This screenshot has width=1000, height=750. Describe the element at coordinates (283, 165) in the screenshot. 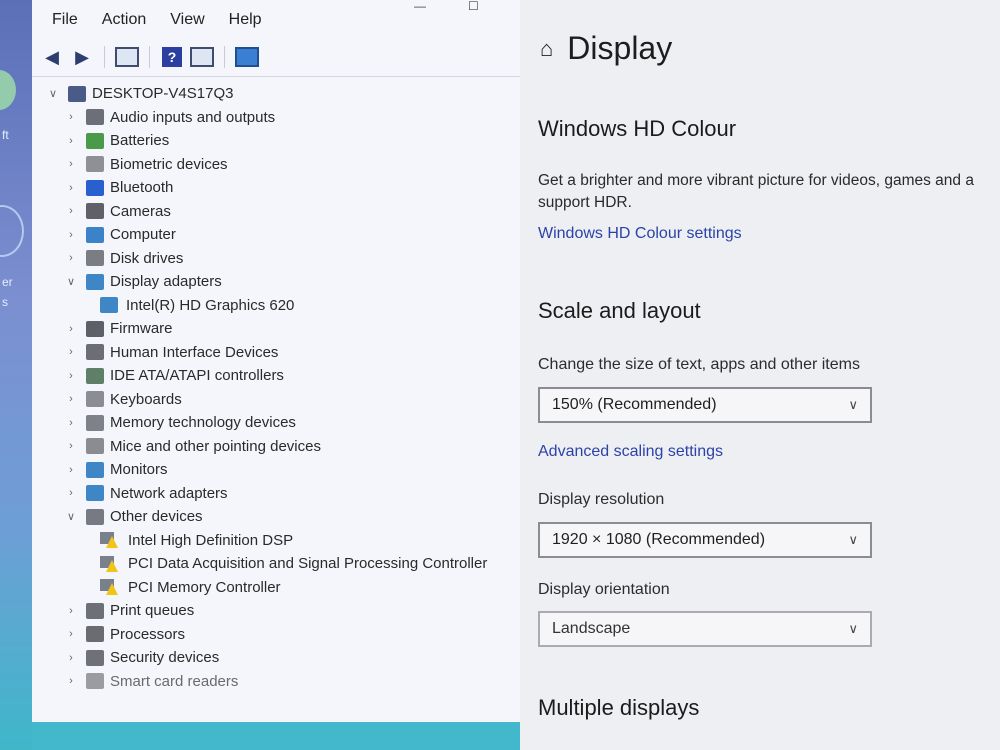

I see `tree-category: › Biometric devices` at that location.